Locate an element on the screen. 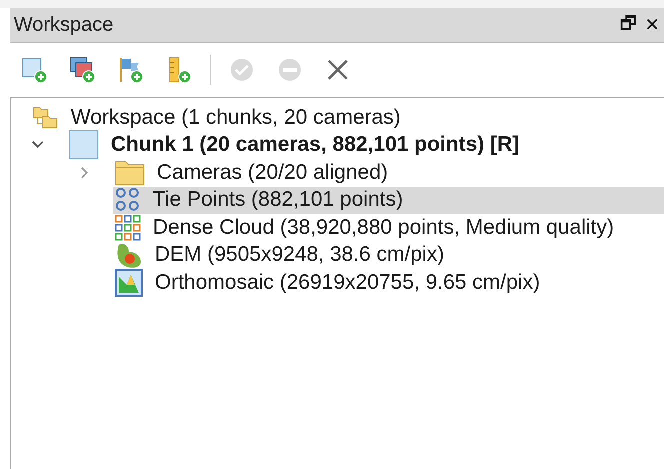 Image resolution: width=664 pixels, height=469 pixels. folder-icon is located at coordinates (130, 173).